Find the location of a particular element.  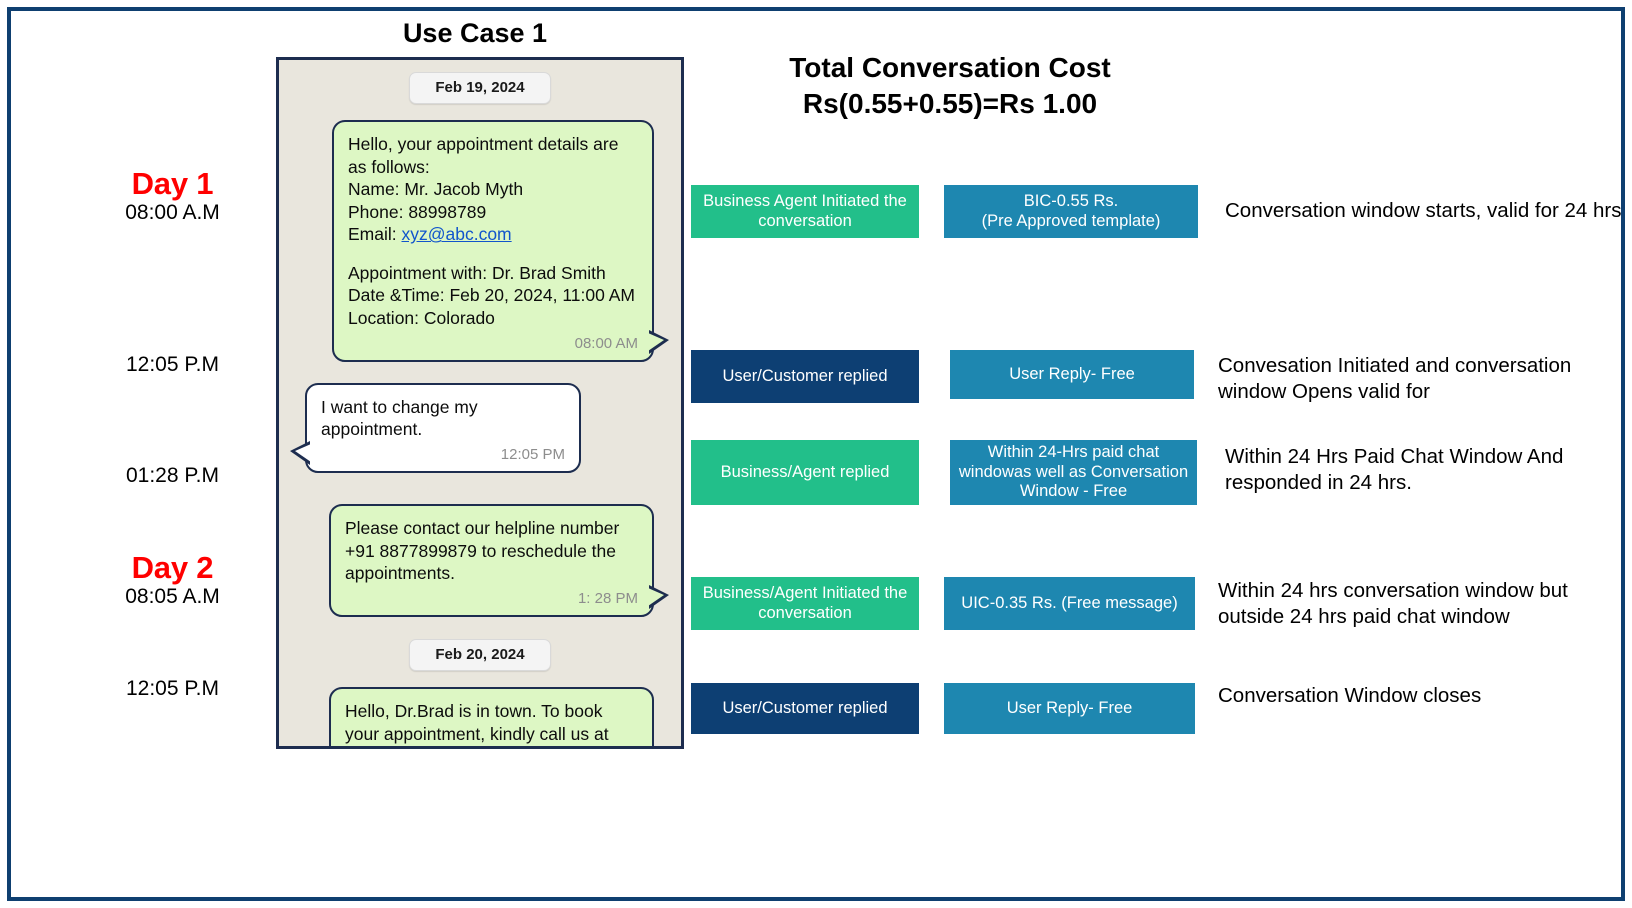

timeline-entry-4: Day 2 08:05 A.M is located at coordinates (172, 581).